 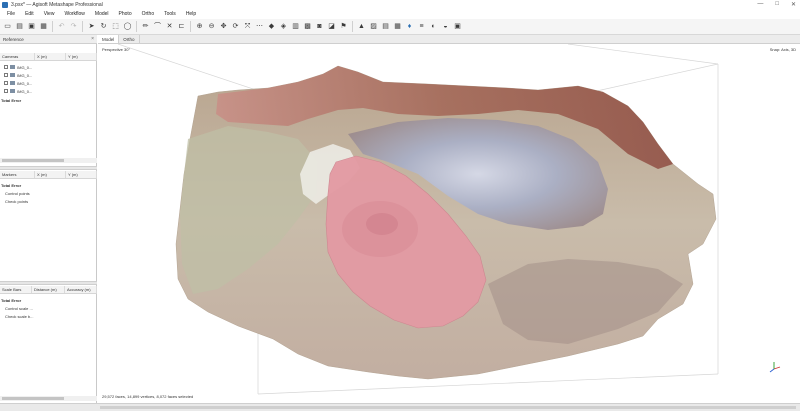 I want to click on column-markers: Markers, so click(x=17, y=174).